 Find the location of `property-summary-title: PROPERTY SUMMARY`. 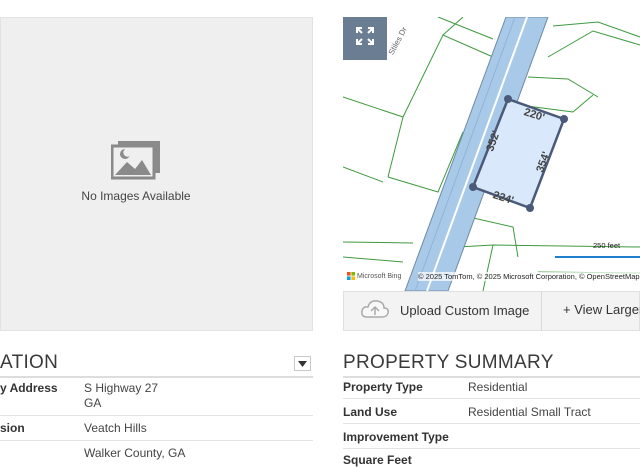

property-summary-title: PROPERTY SUMMARY is located at coordinates (448, 362).